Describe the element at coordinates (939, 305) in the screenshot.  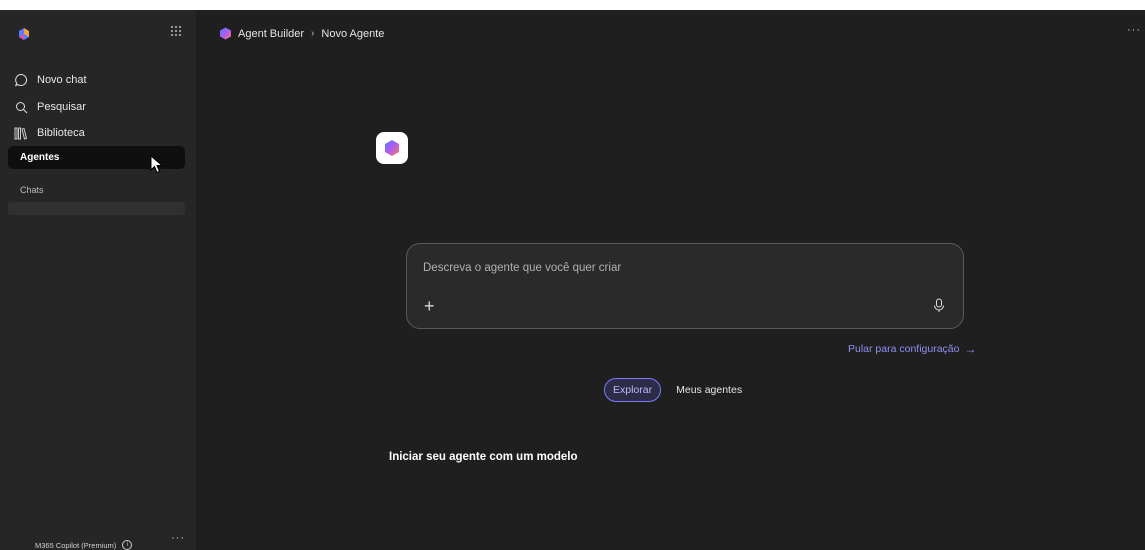
I see `microphone-icon` at that location.